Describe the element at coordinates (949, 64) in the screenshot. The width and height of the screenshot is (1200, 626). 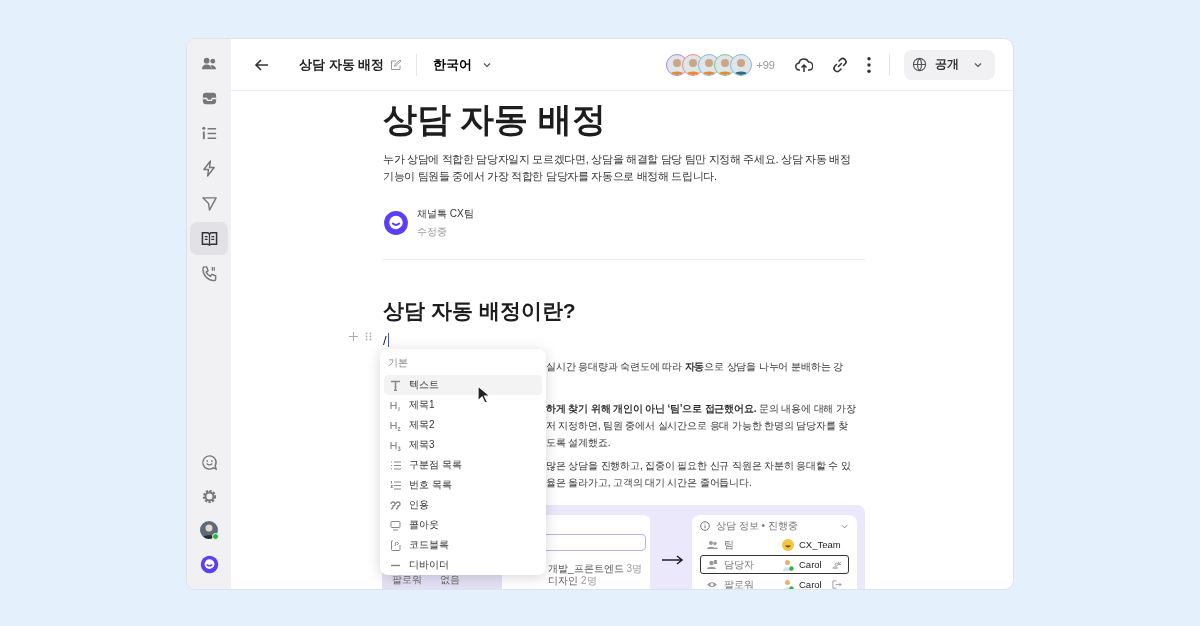
I see `visibility-dropdown: 공개` at that location.